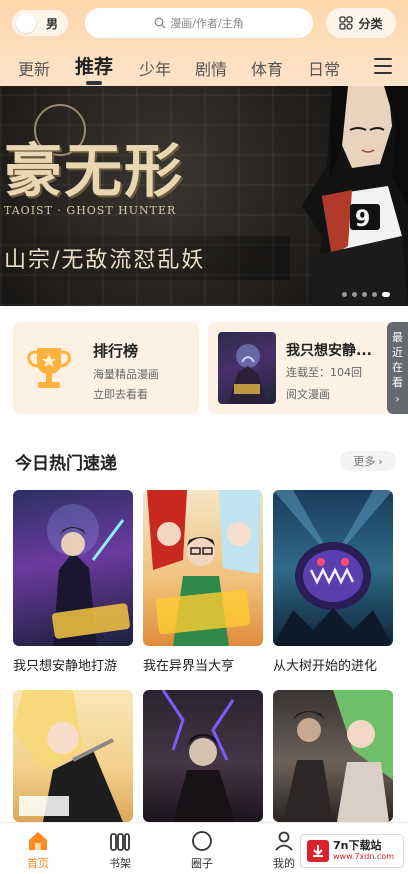 The image size is (408, 874). I want to click on svg-text: 9, so click(362, 219).